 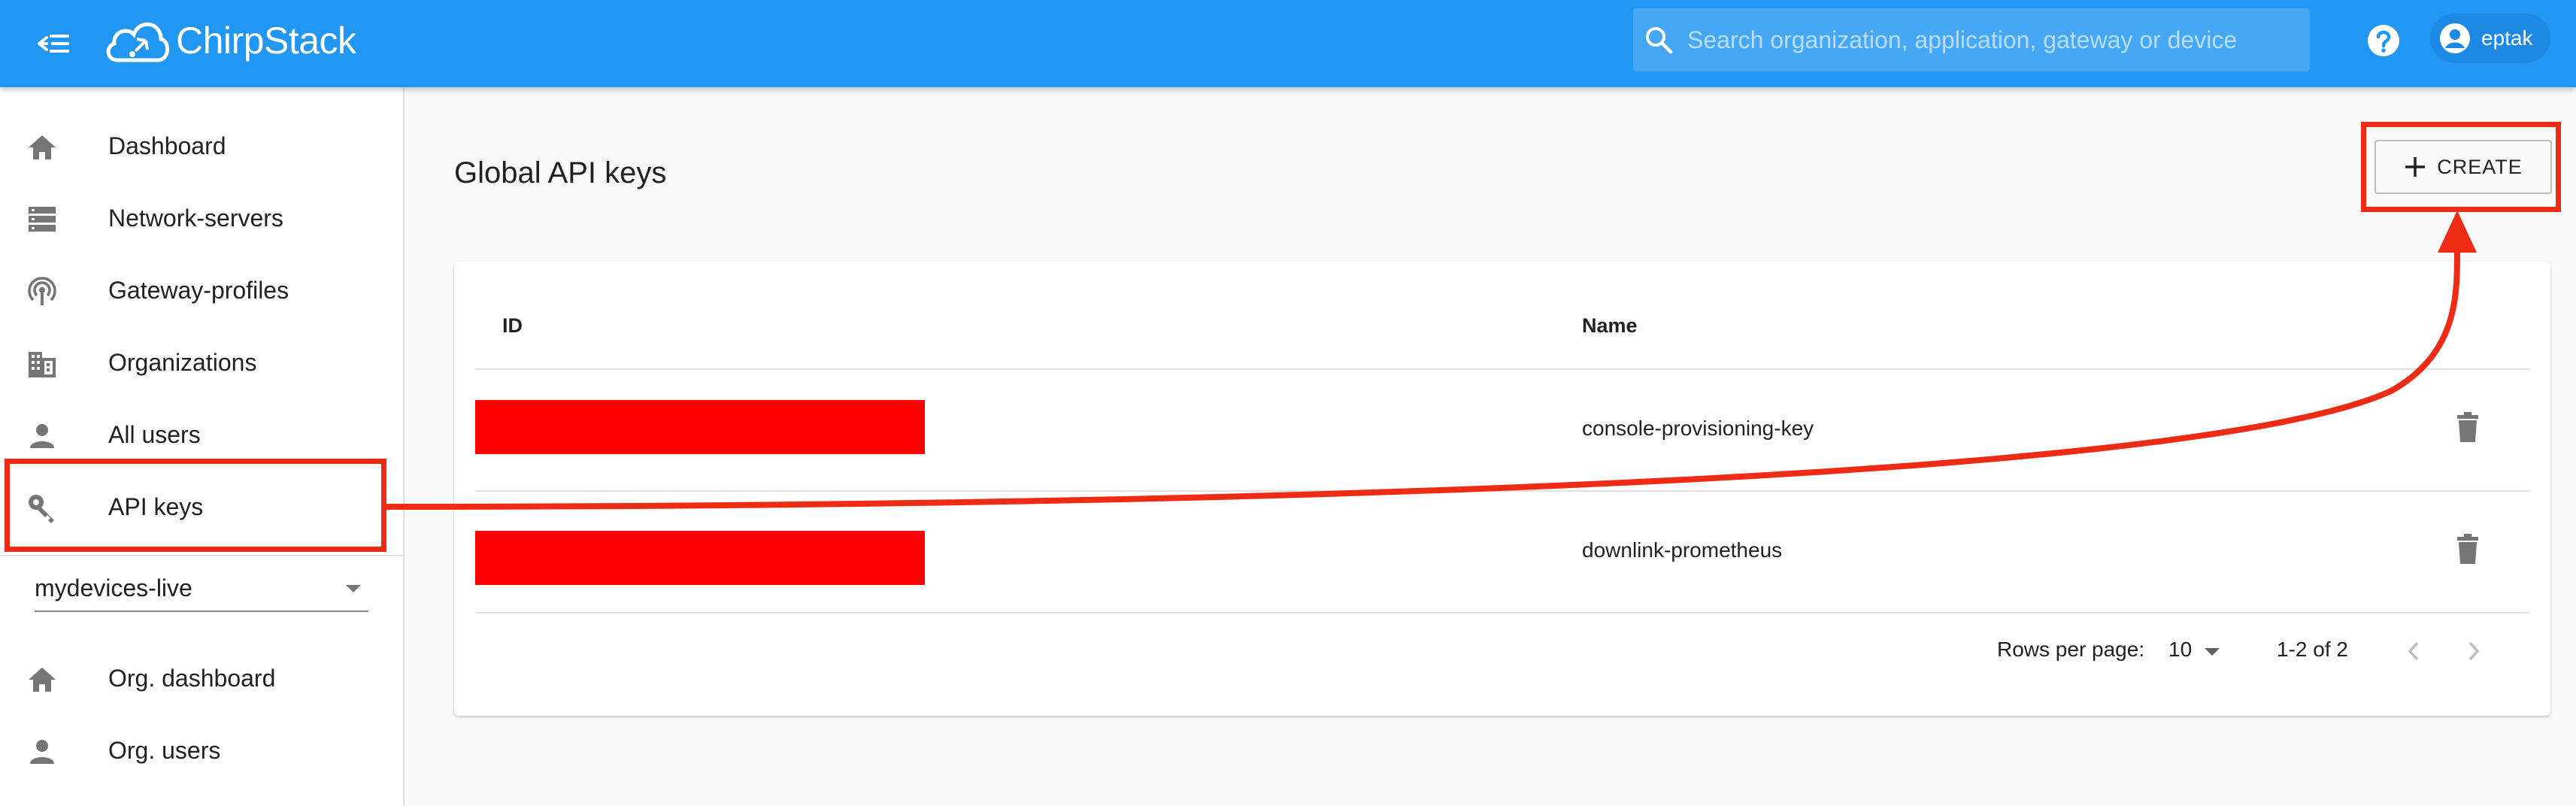 What do you see at coordinates (1502, 369) in the screenshot?
I see `header-divider` at bounding box center [1502, 369].